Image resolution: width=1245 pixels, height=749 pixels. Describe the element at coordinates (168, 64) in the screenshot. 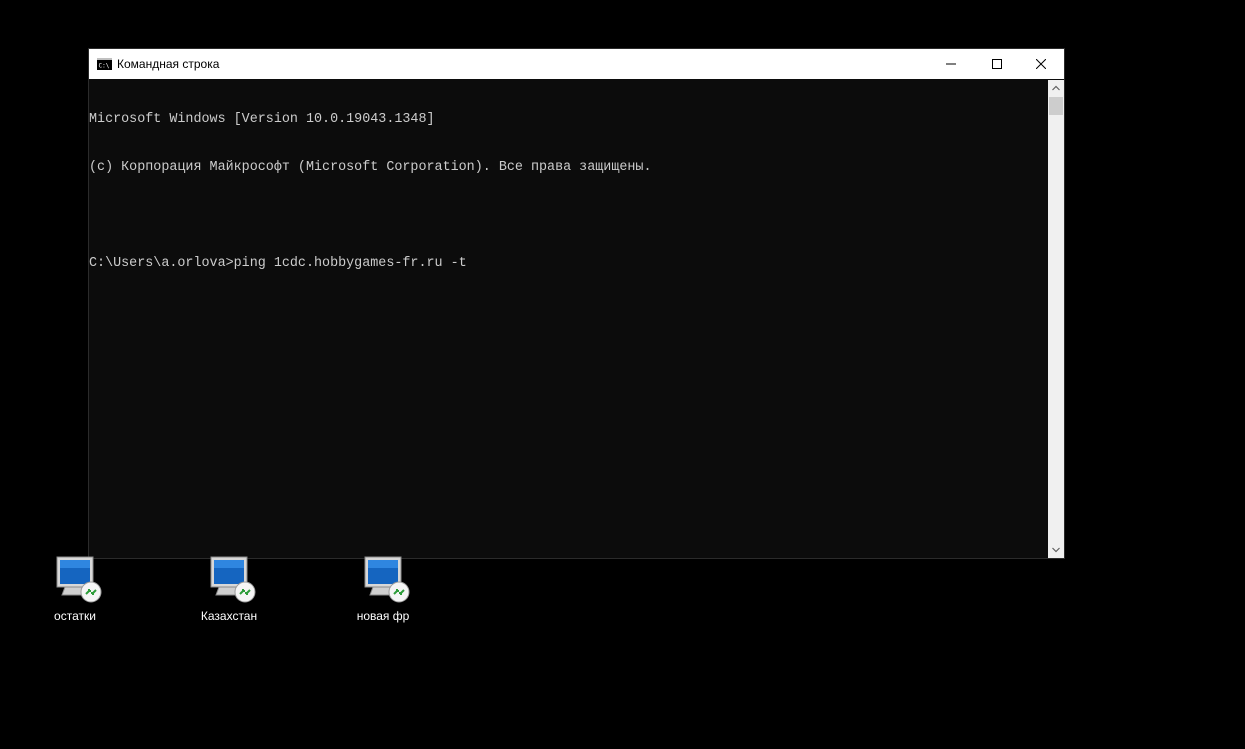

I see `window-title: Командная строка` at that location.